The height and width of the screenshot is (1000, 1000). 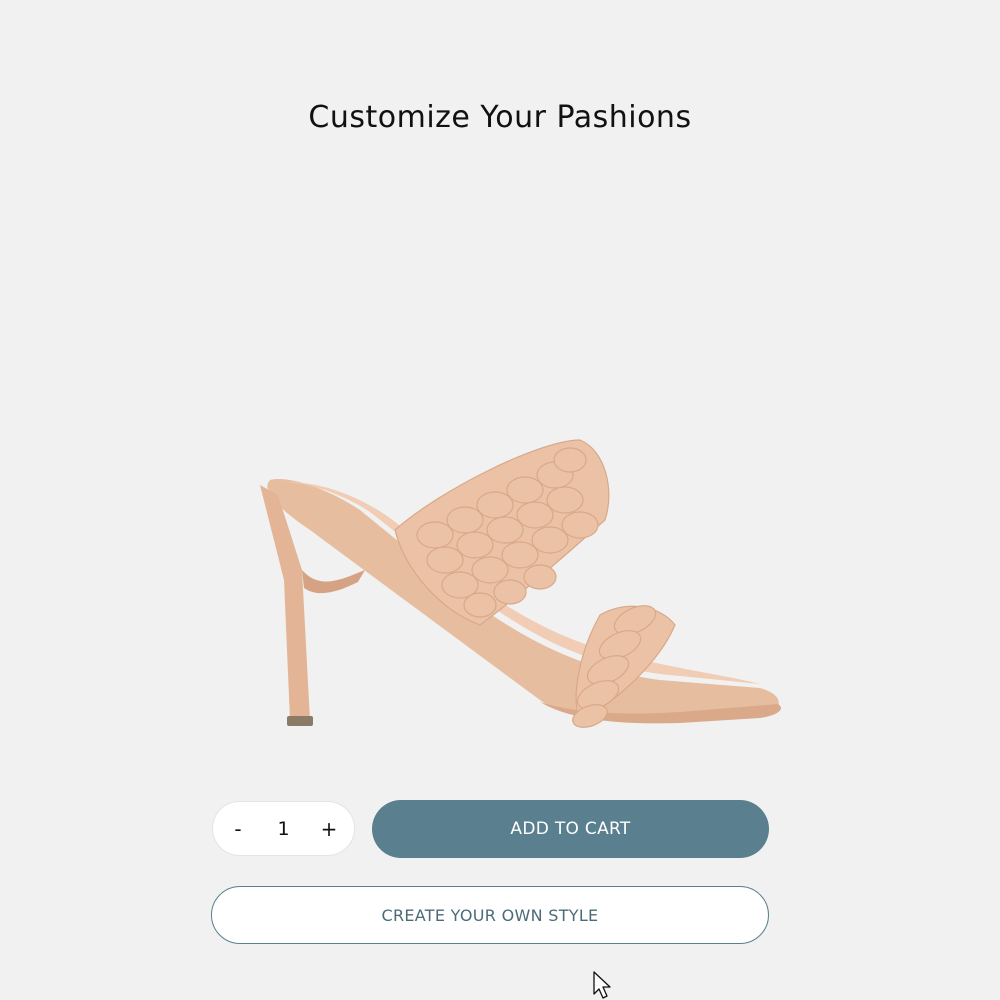 What do you see at coordinates (490, 915) in the screenshot?
I see `create-your-own-style-button: CREATE YOUR OWN STYLE` at bounding box center [490, 915].